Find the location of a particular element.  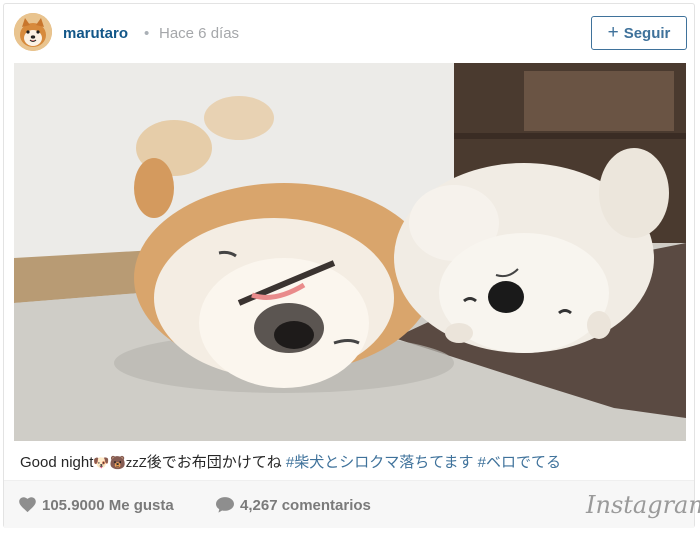

follow-button: + Seguir is located at coordinates (639, 33).